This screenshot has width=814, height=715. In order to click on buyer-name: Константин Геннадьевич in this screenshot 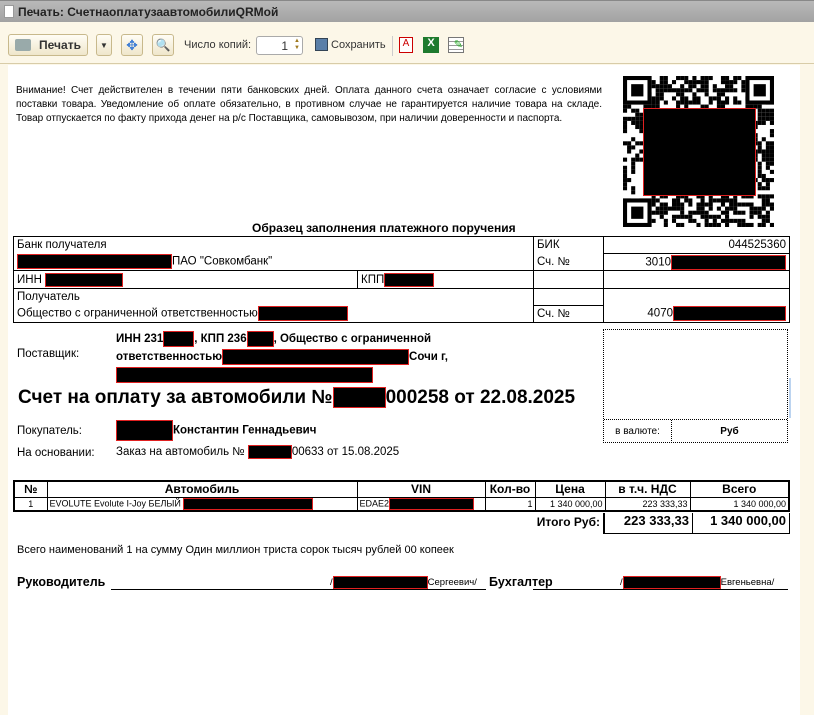, I will do `click(216, 430)`.